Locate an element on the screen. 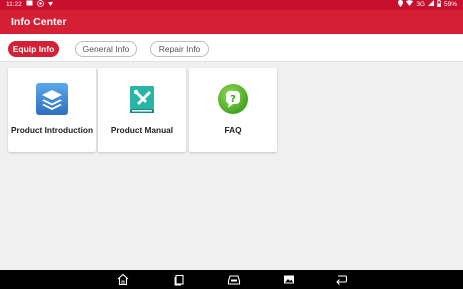 This screenshot has width=463, height=289. back-icon is located at coordinates (341, 279).